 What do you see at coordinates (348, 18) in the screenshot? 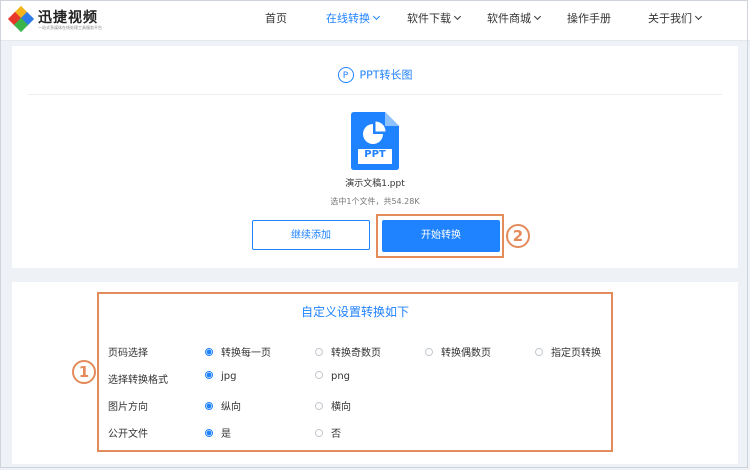
I see `nav-online-convert-label: 在线转换` at bounding box center [348, 18].